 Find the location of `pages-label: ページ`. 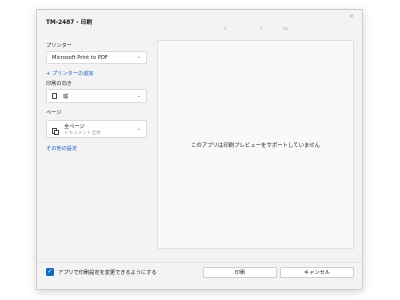

pages-label: ページ is located at coordinates (54, 113).